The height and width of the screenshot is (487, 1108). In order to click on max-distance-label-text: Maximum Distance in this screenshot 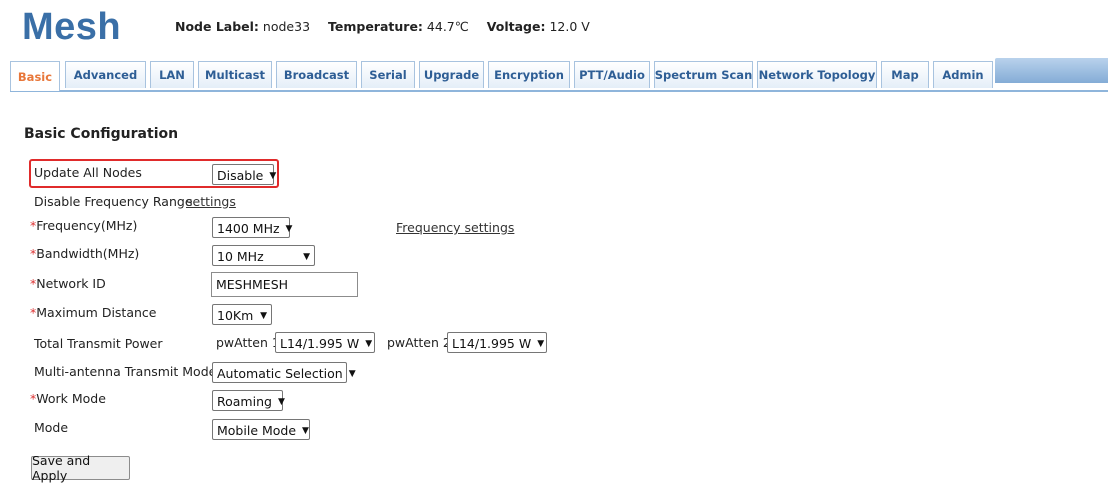, I will do `click(96, 312)`.